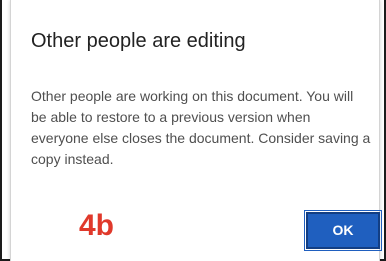 This screenshot has width=386, height=261. I want to click on ok-button: OK, so click(343, 230).